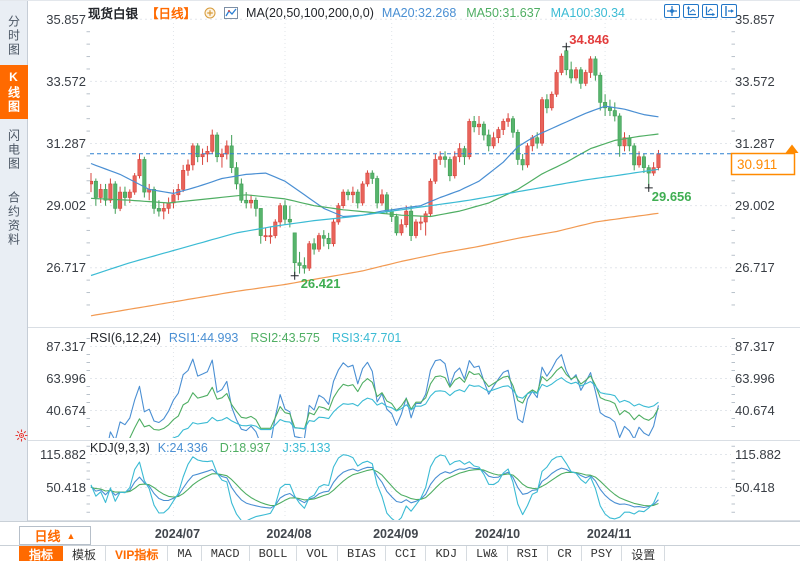 This screenshot has width=800, height=561. What do you see at coordinates (203, 338) in the screenshot?
I see `rsi-value-1: RSI1:44.993` at bounding box center [203, 338].